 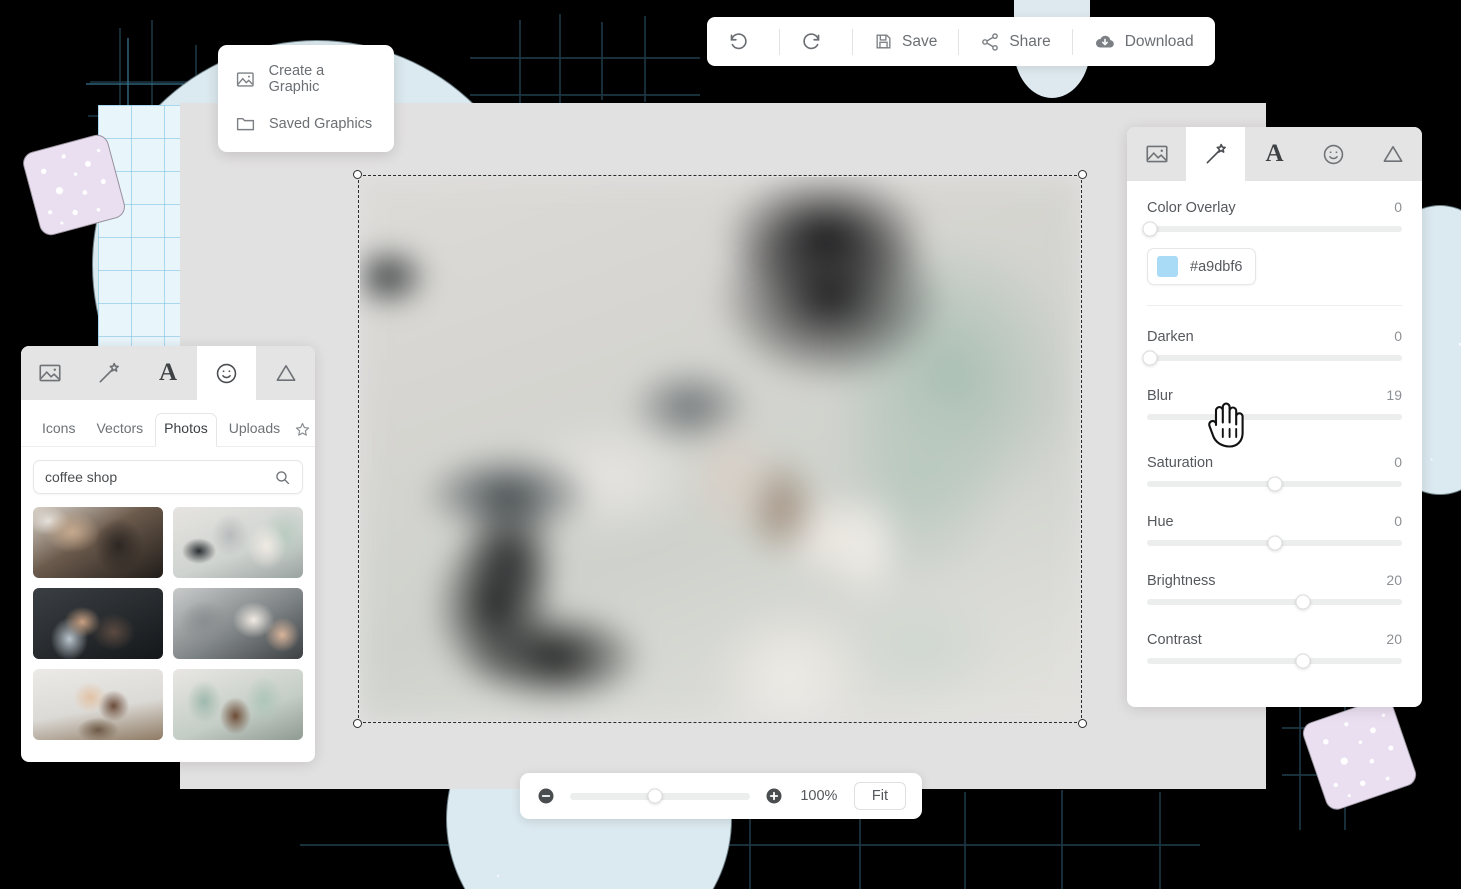 I want to click on zoom-slider-track, so click(x=660, y=796).